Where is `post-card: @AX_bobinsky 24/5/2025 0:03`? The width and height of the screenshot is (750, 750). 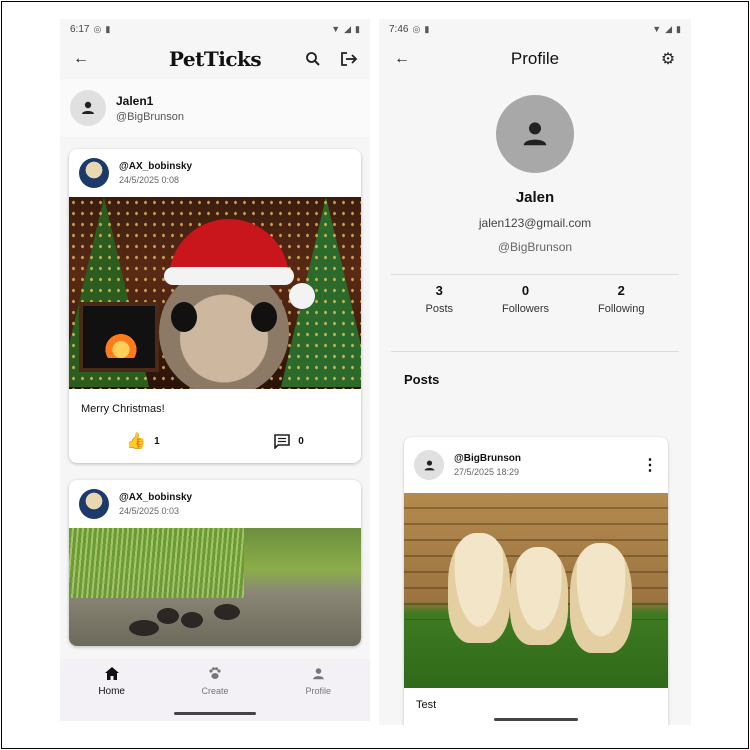 post-card: @AX_bobinsky 24/5/2025 0:03 is located at coordinates (215, 563).